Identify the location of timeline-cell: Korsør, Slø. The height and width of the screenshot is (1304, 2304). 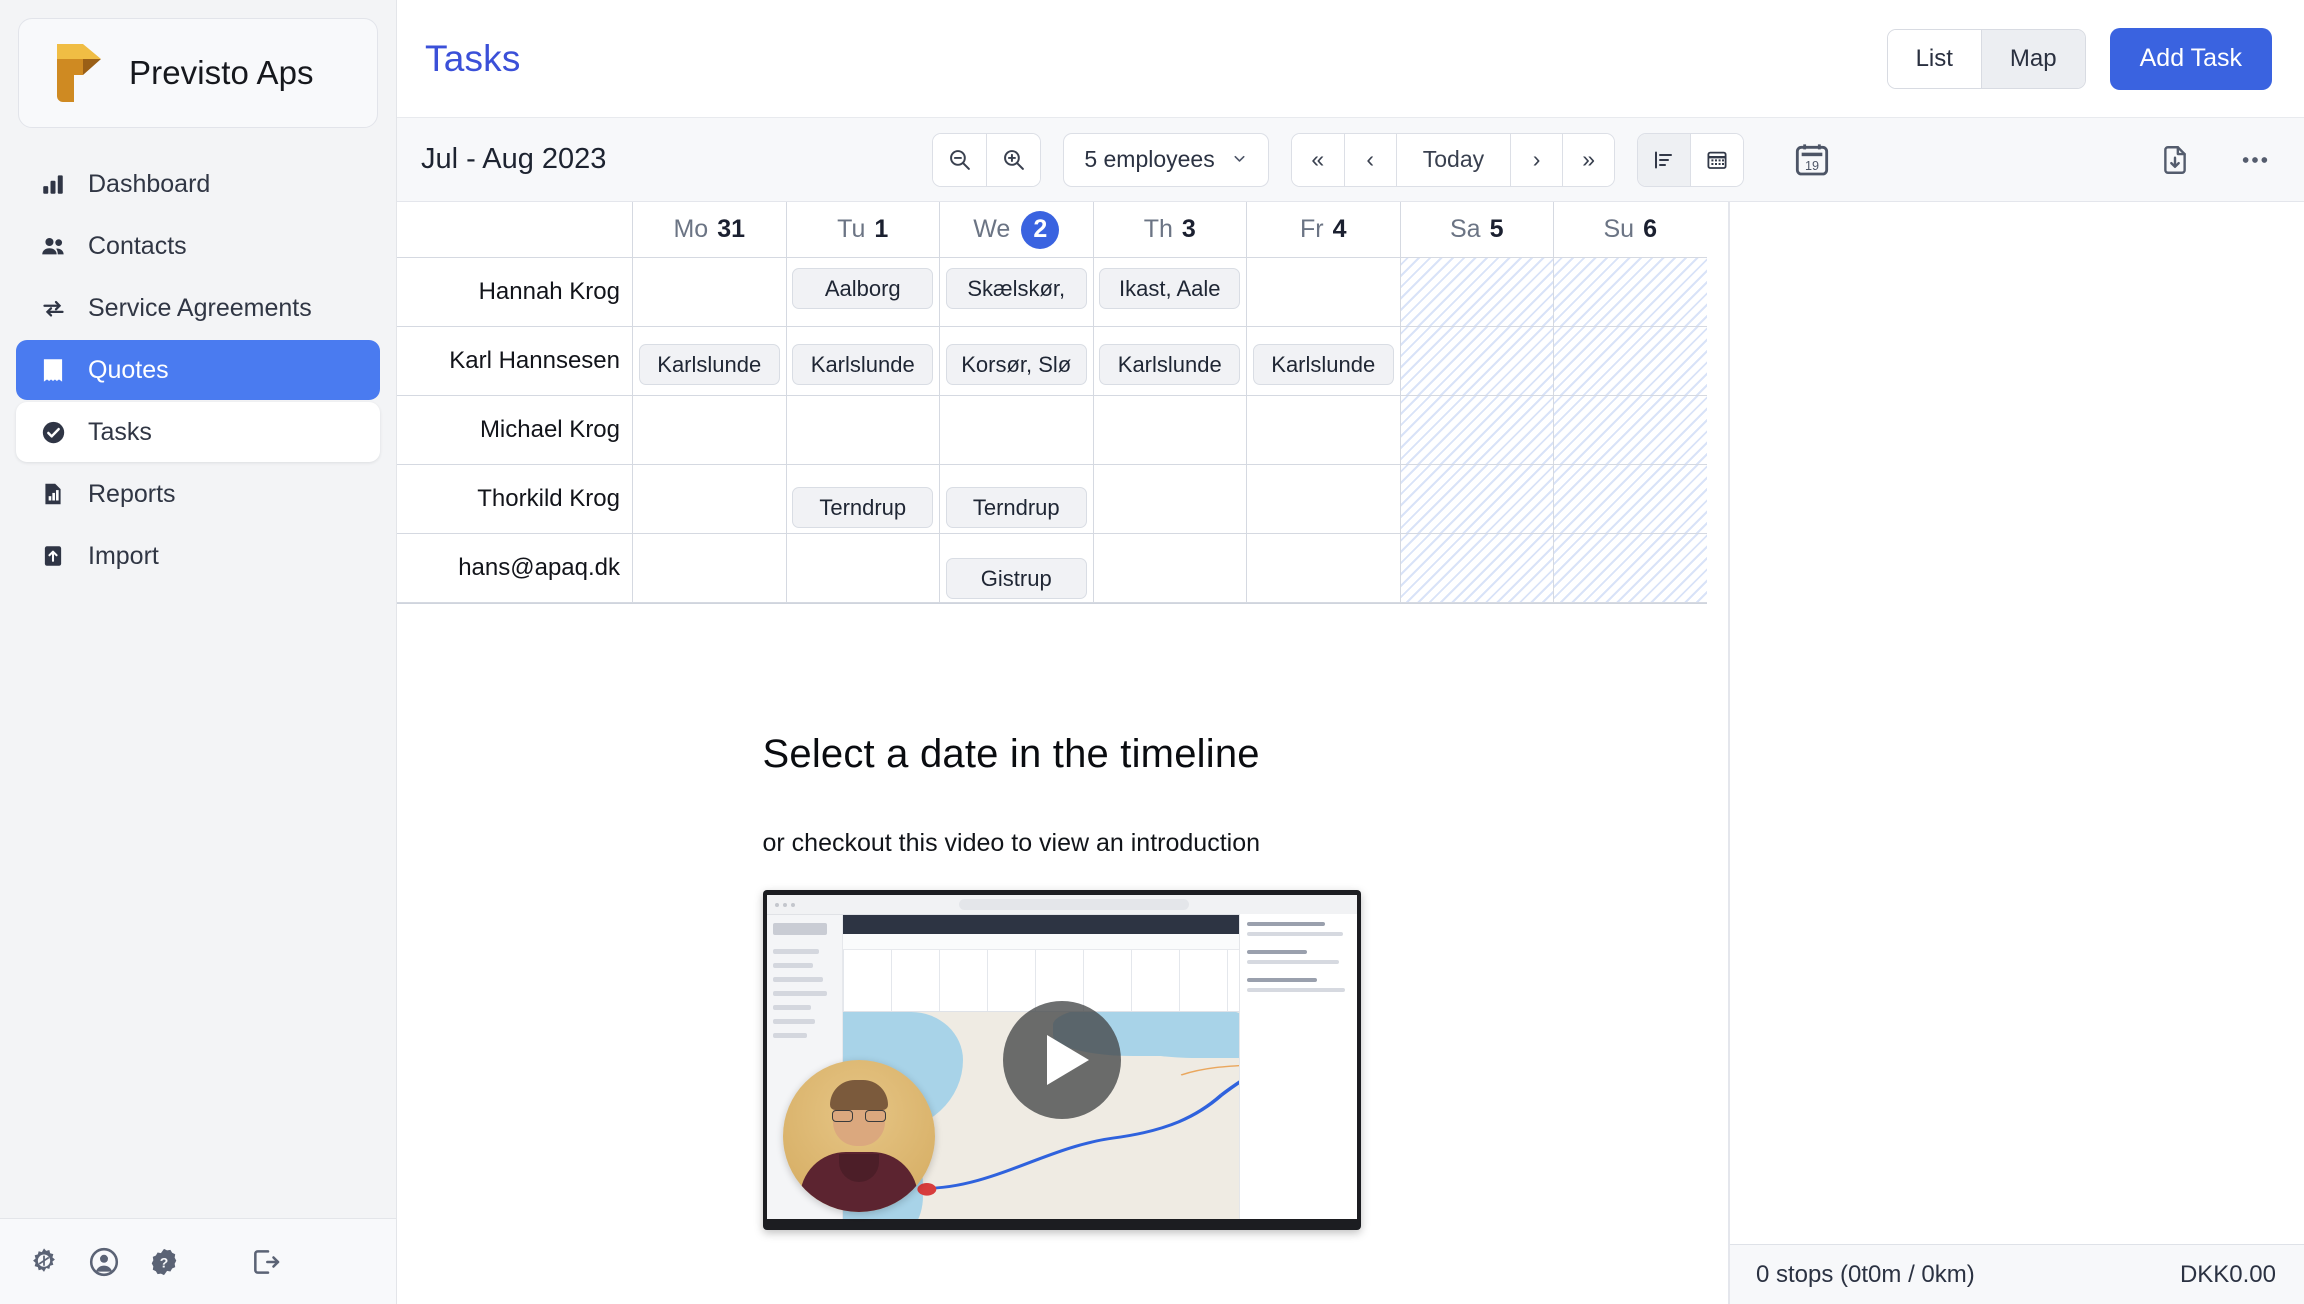
(1016, 361).